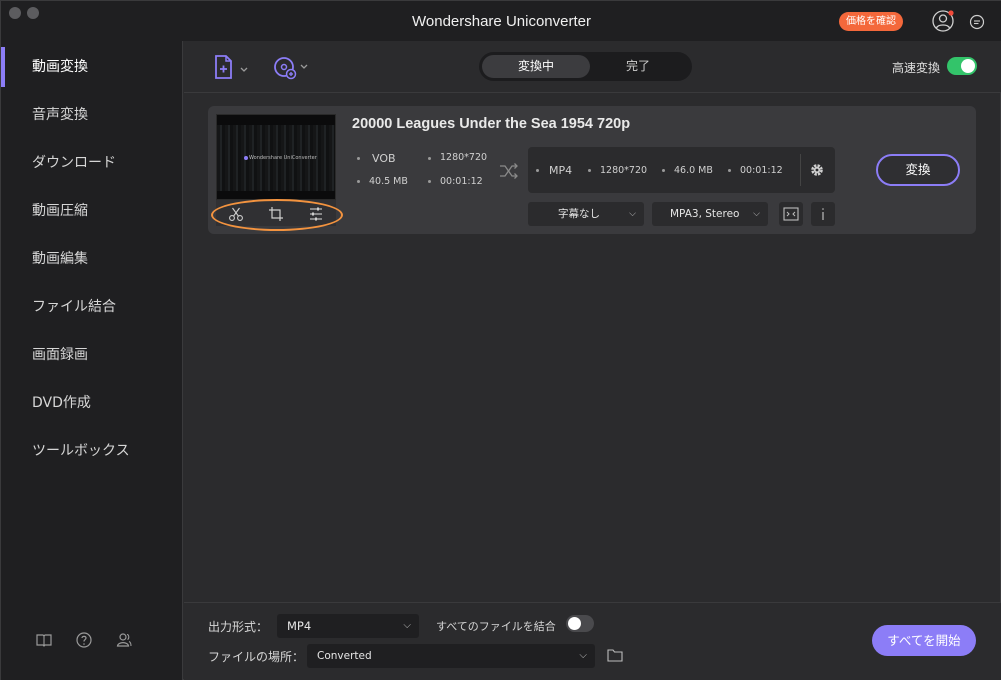 This screenshot has height=680, width=1001. Describe the element at coordinates (536, 66) in the screenshot. I see `tab-converting: 変換中` at that location.